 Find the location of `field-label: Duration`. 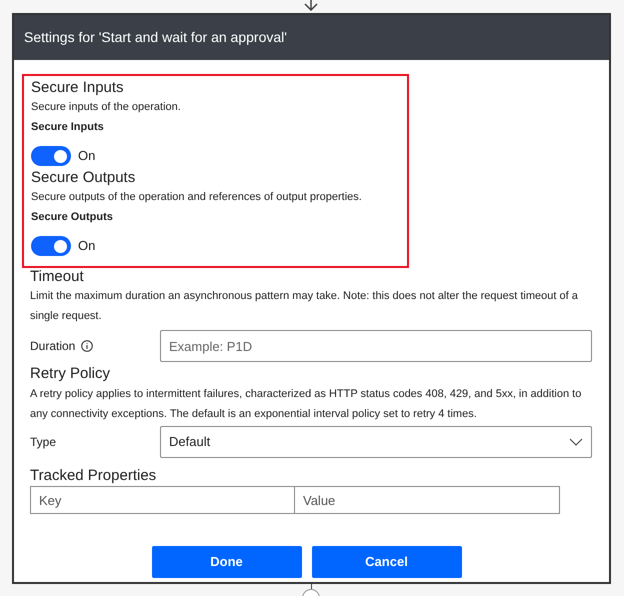

field-label: Duration is located at coordinates (53, 346).